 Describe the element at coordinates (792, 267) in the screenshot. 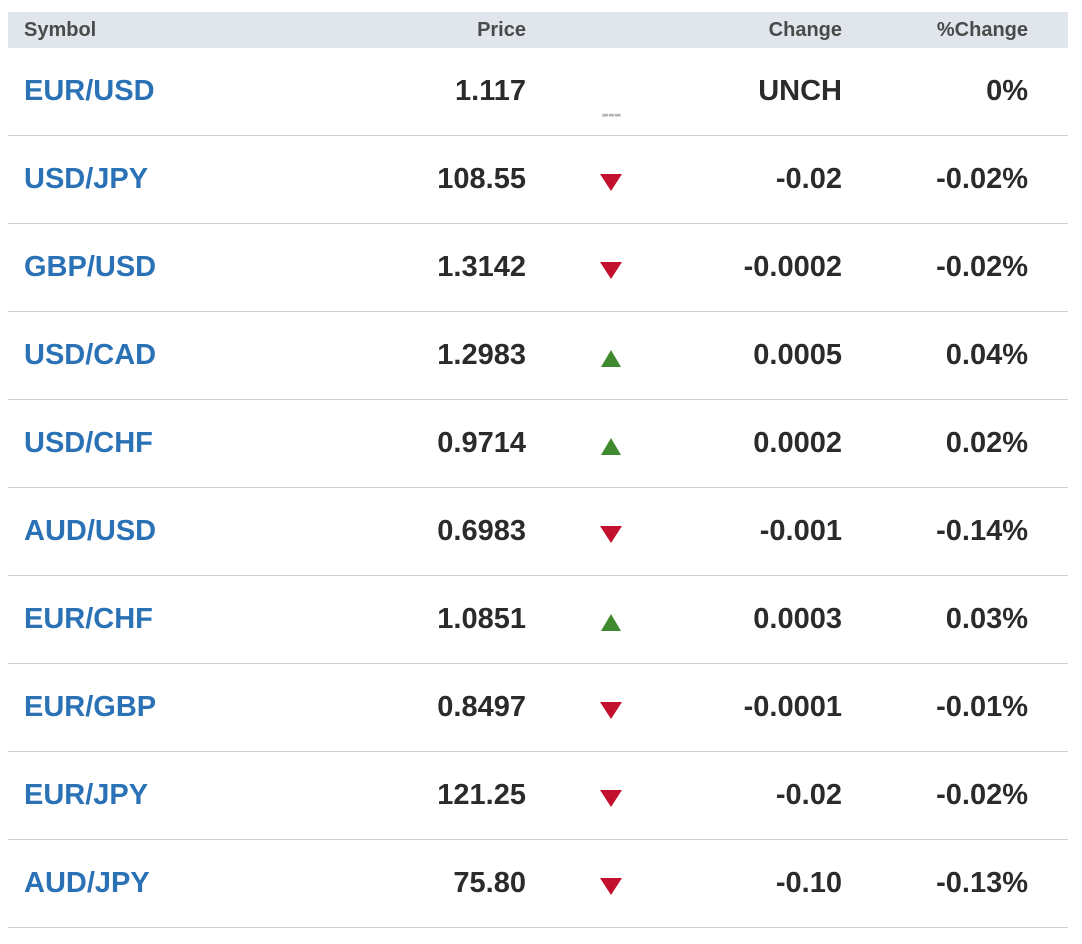

I see `change-cell: -0.0002` at that location.